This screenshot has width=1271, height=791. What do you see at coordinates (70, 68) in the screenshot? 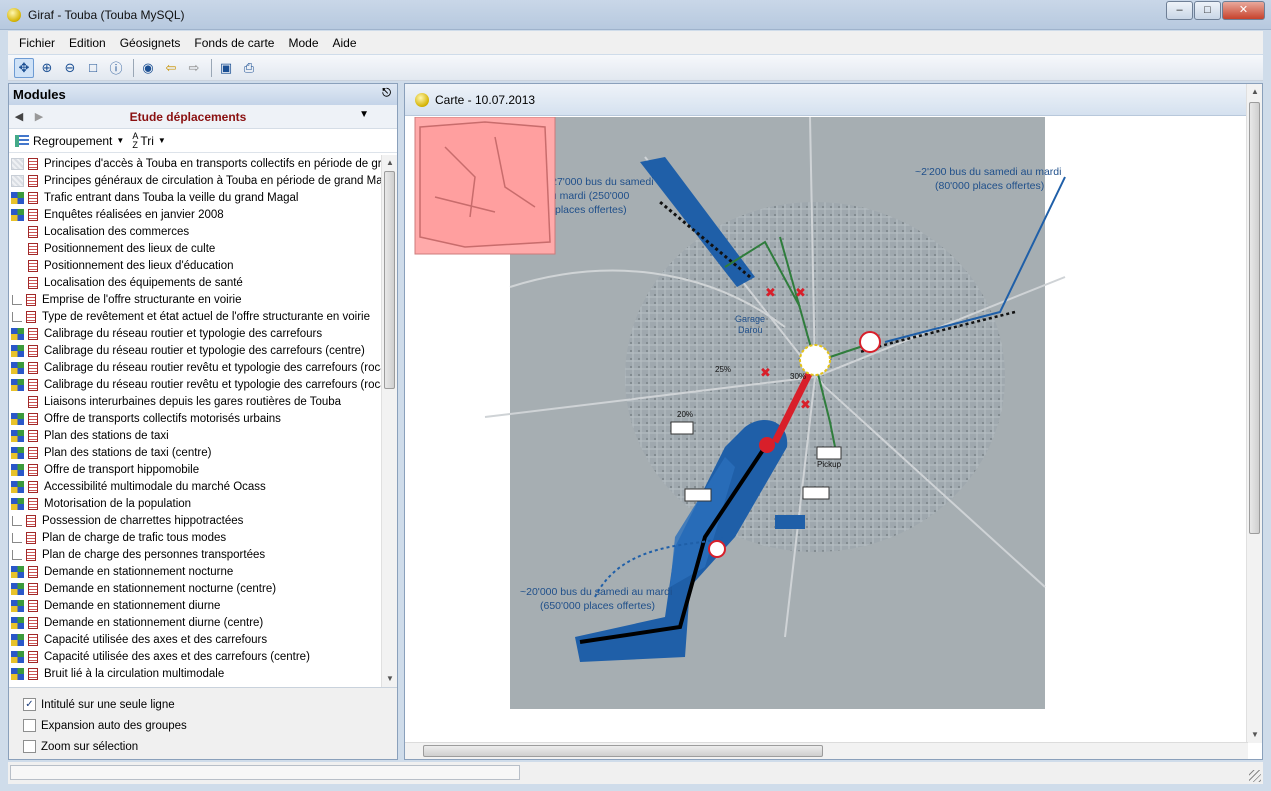
I see `zoom-out-icon: ⊖` at bounding box center [70, 68].